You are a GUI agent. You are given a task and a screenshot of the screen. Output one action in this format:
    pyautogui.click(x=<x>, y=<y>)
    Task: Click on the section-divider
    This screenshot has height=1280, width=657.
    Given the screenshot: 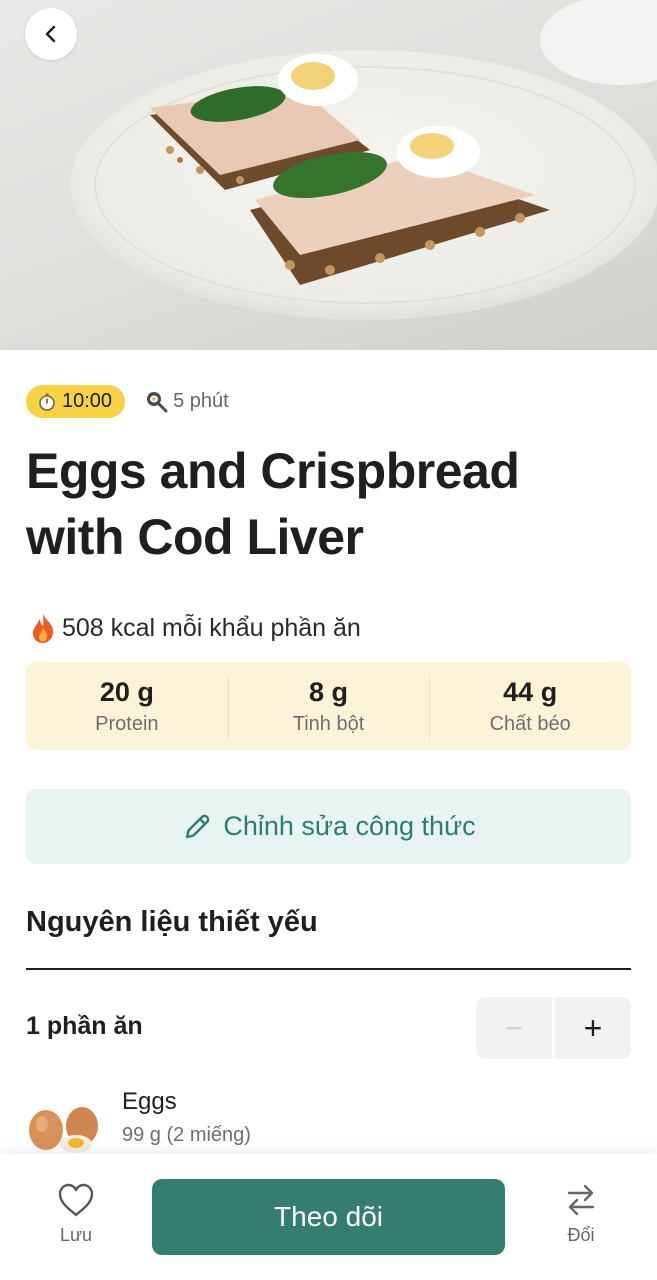 What is the action you would take?
    pyautogui.click(x=328, y=969)
    